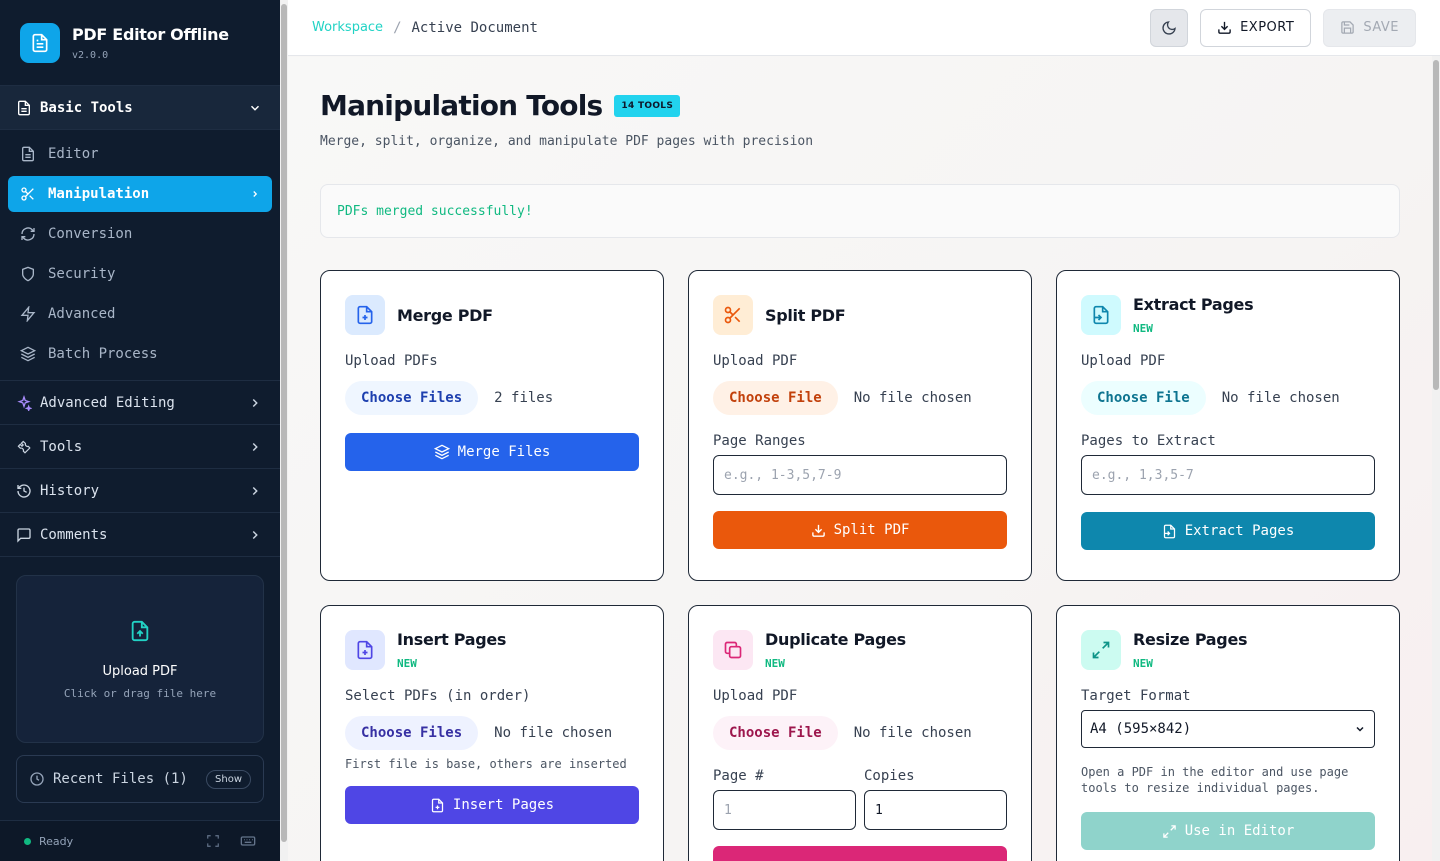  What do you see at coordinates (140, 447) in the screenshot?
I see `section-tools: Tools` at bounding box center [140, 447].